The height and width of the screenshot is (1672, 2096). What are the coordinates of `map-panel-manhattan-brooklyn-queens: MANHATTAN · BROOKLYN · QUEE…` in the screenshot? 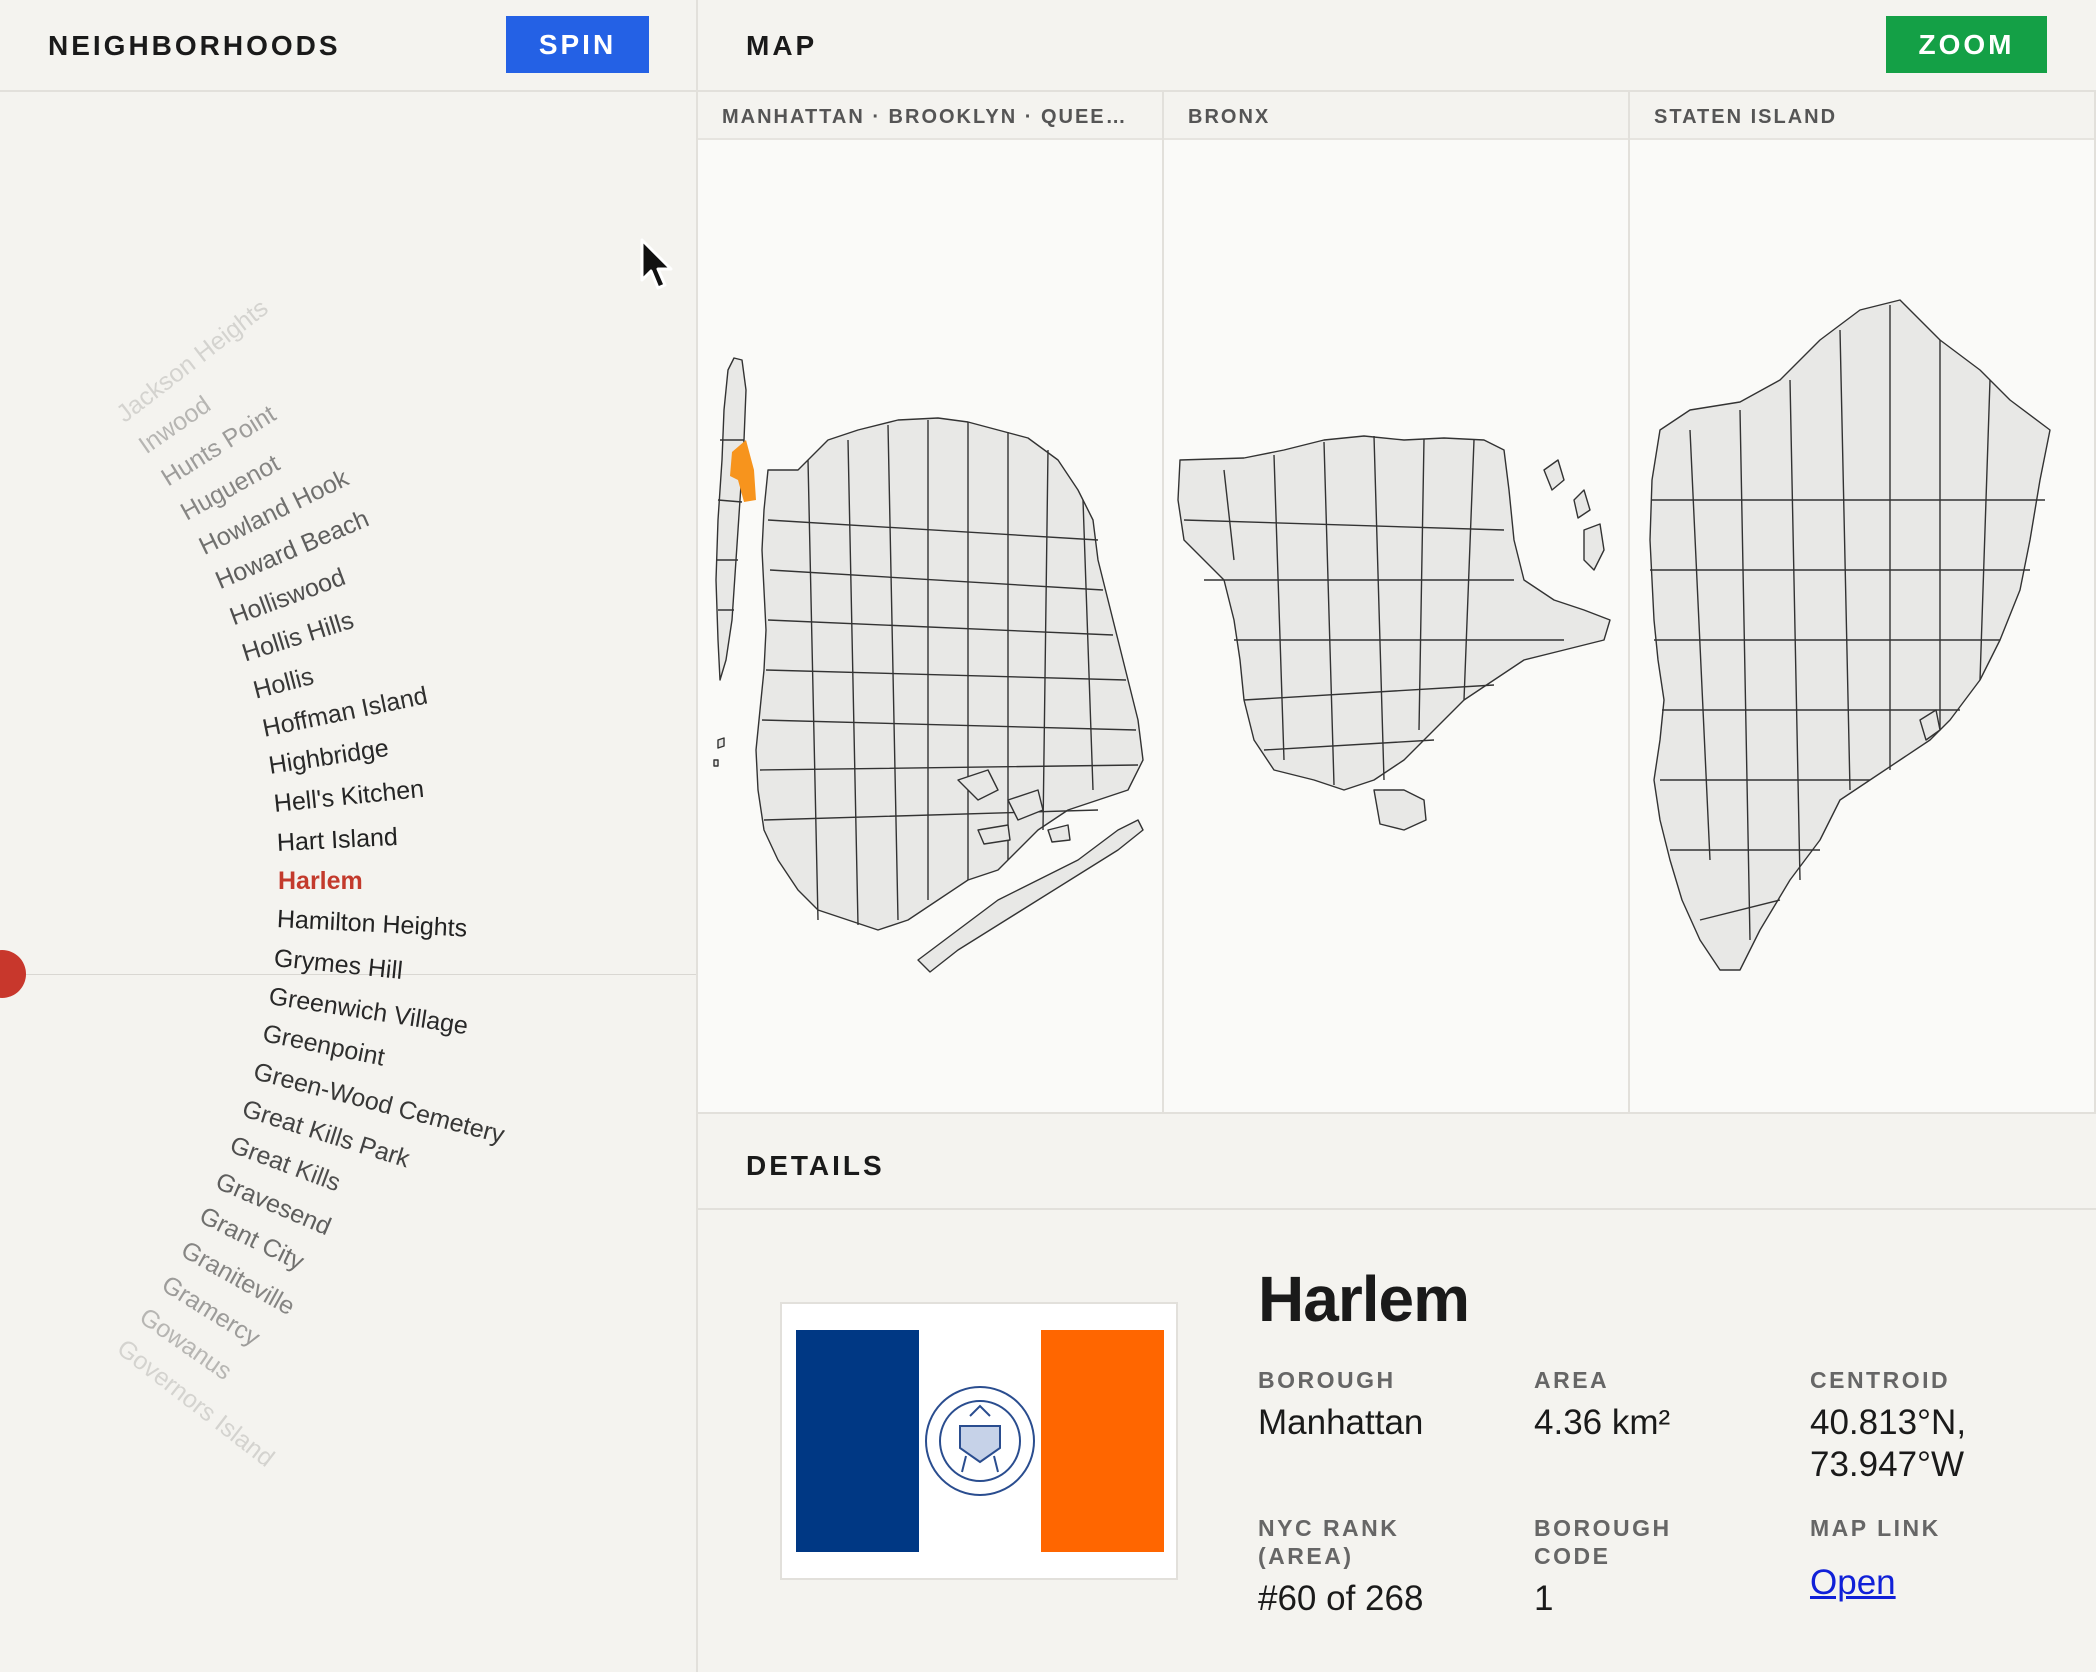 It's located at (931, 602).